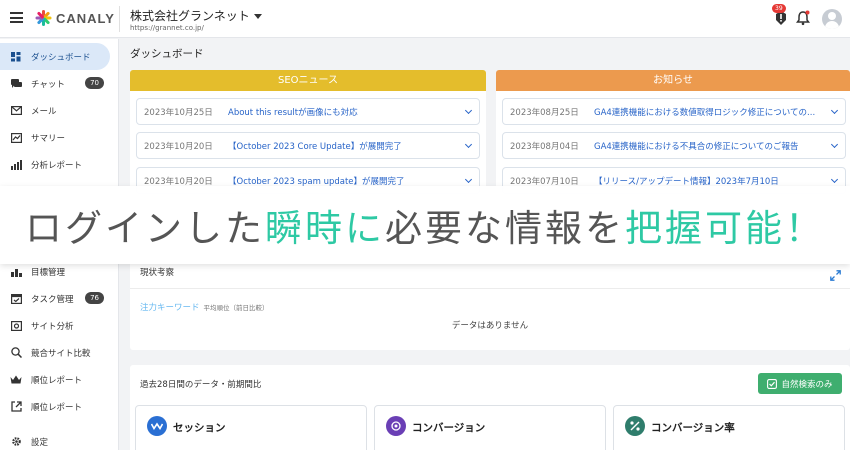  I want to click on sidebar-item-site-analysis: サイト分析, so click(55, 325).